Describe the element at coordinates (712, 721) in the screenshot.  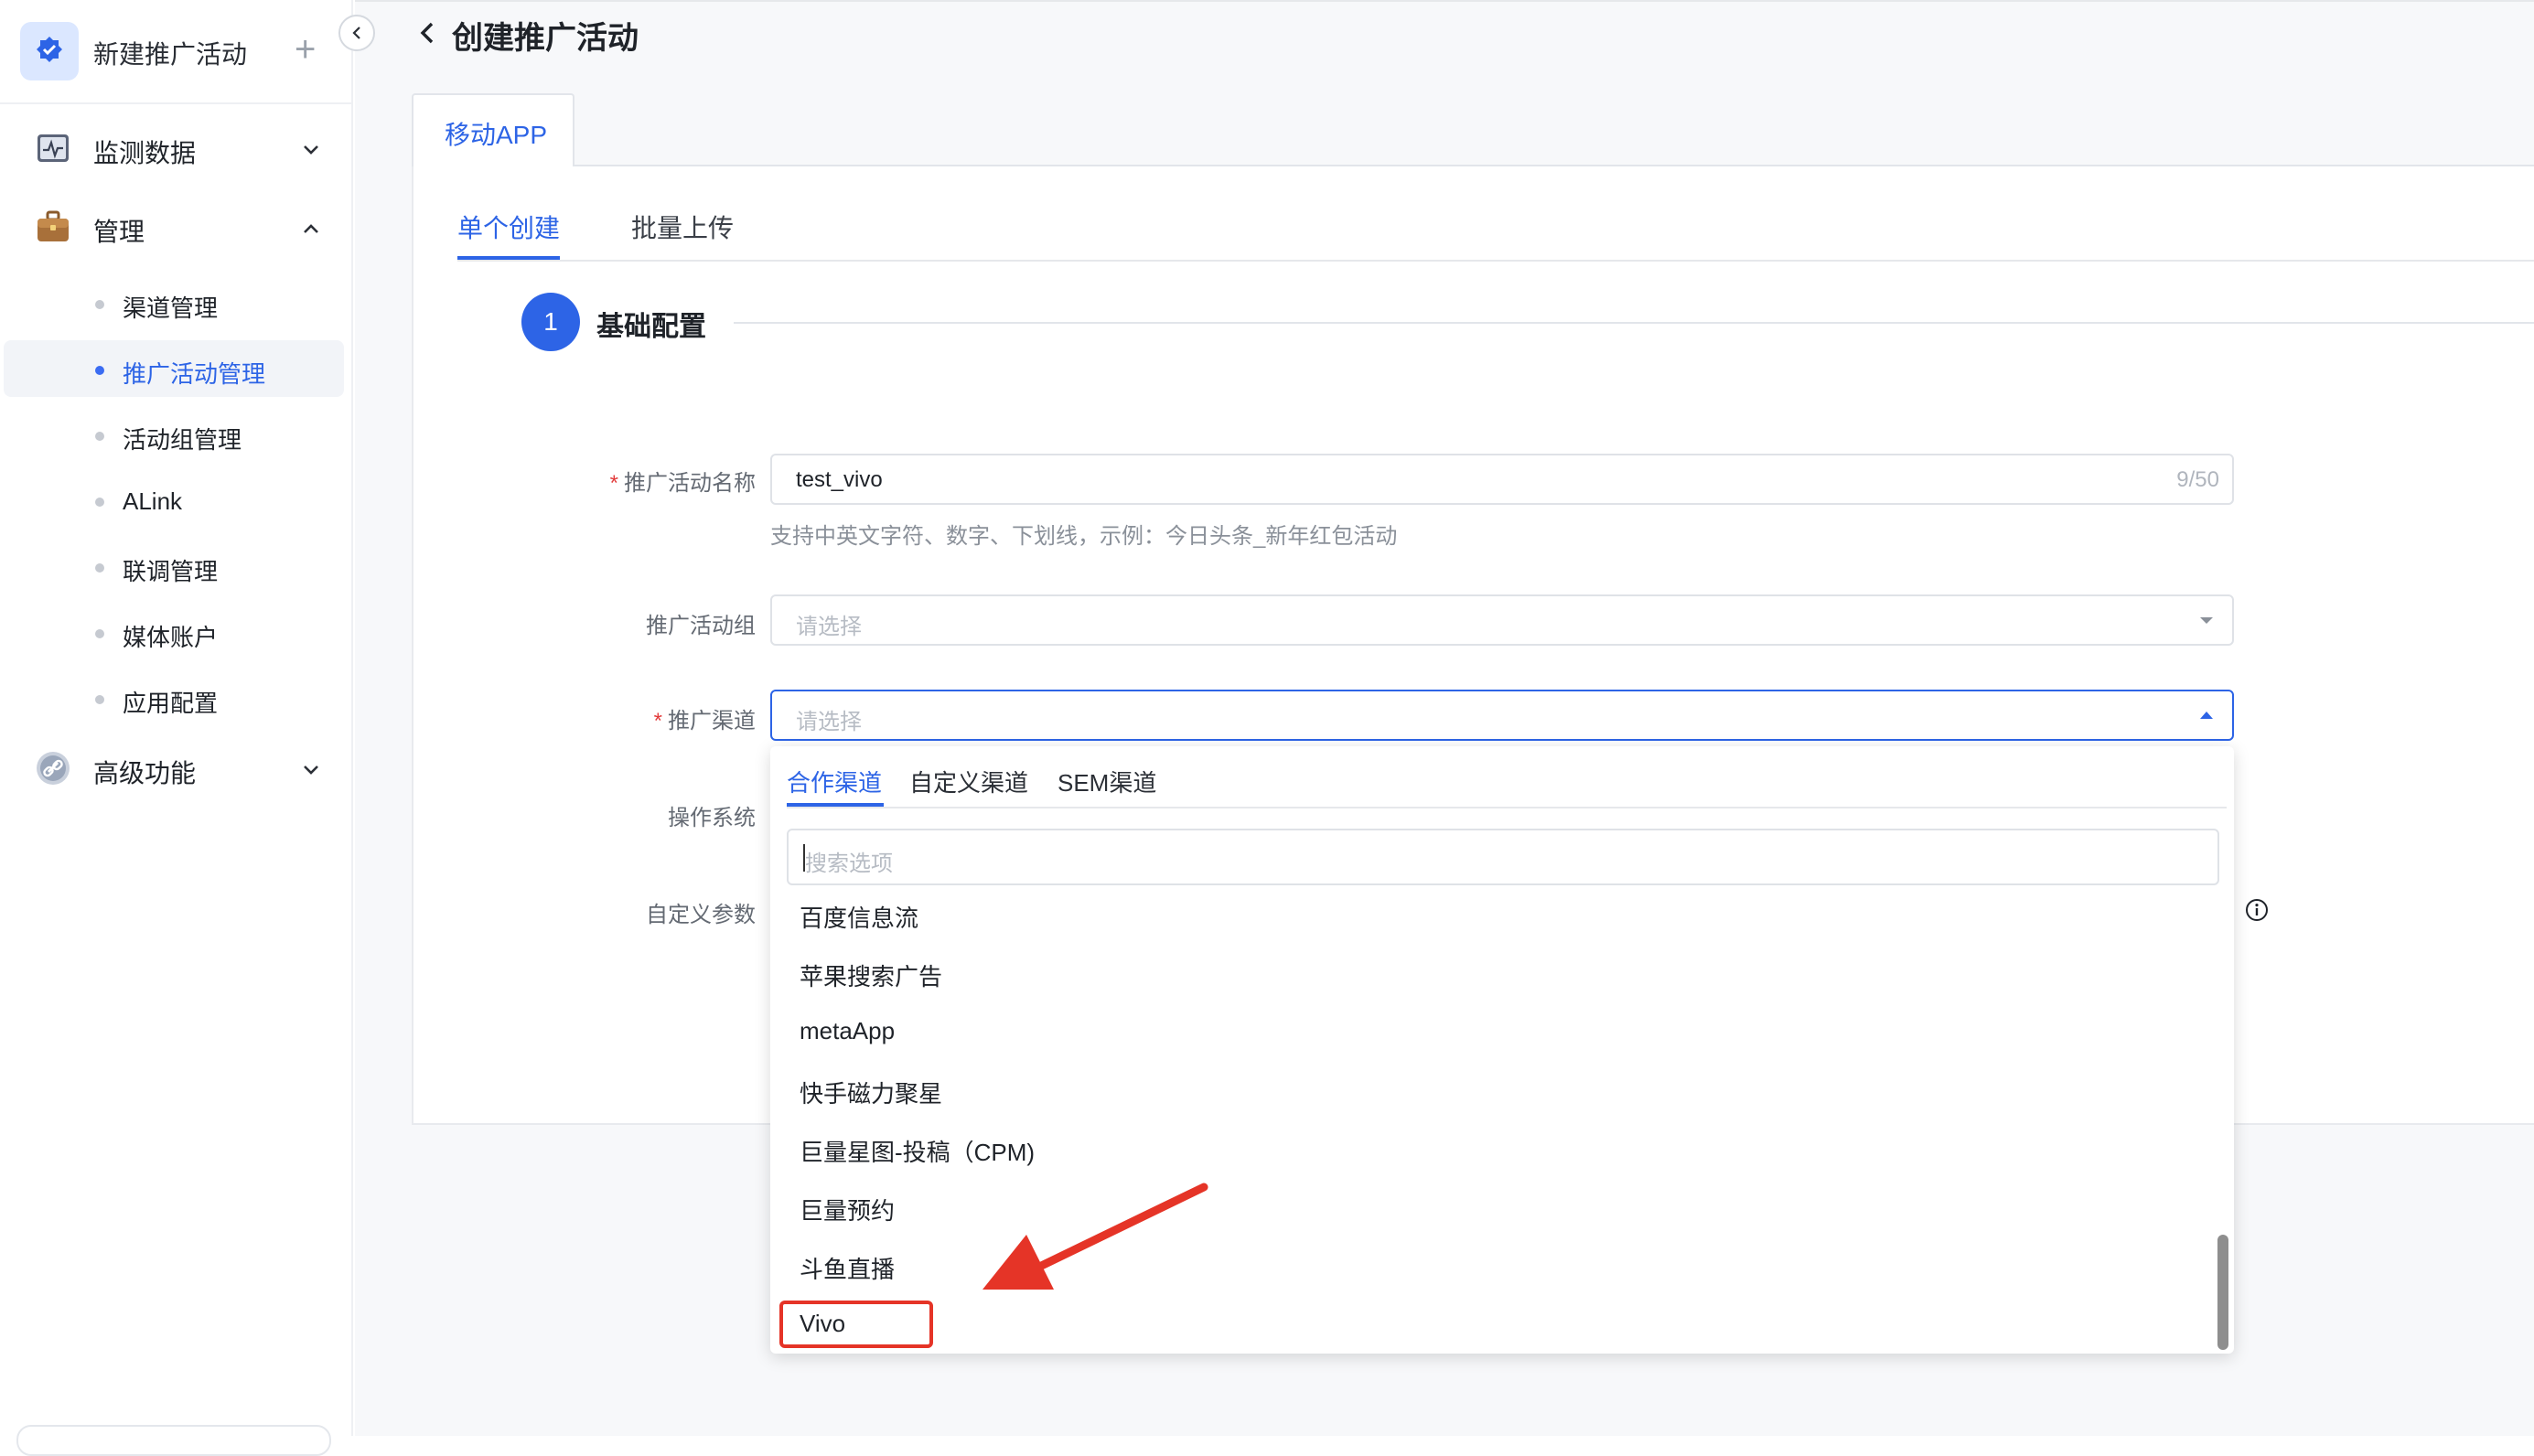
I see `label-text: 推广渠道` at that location.